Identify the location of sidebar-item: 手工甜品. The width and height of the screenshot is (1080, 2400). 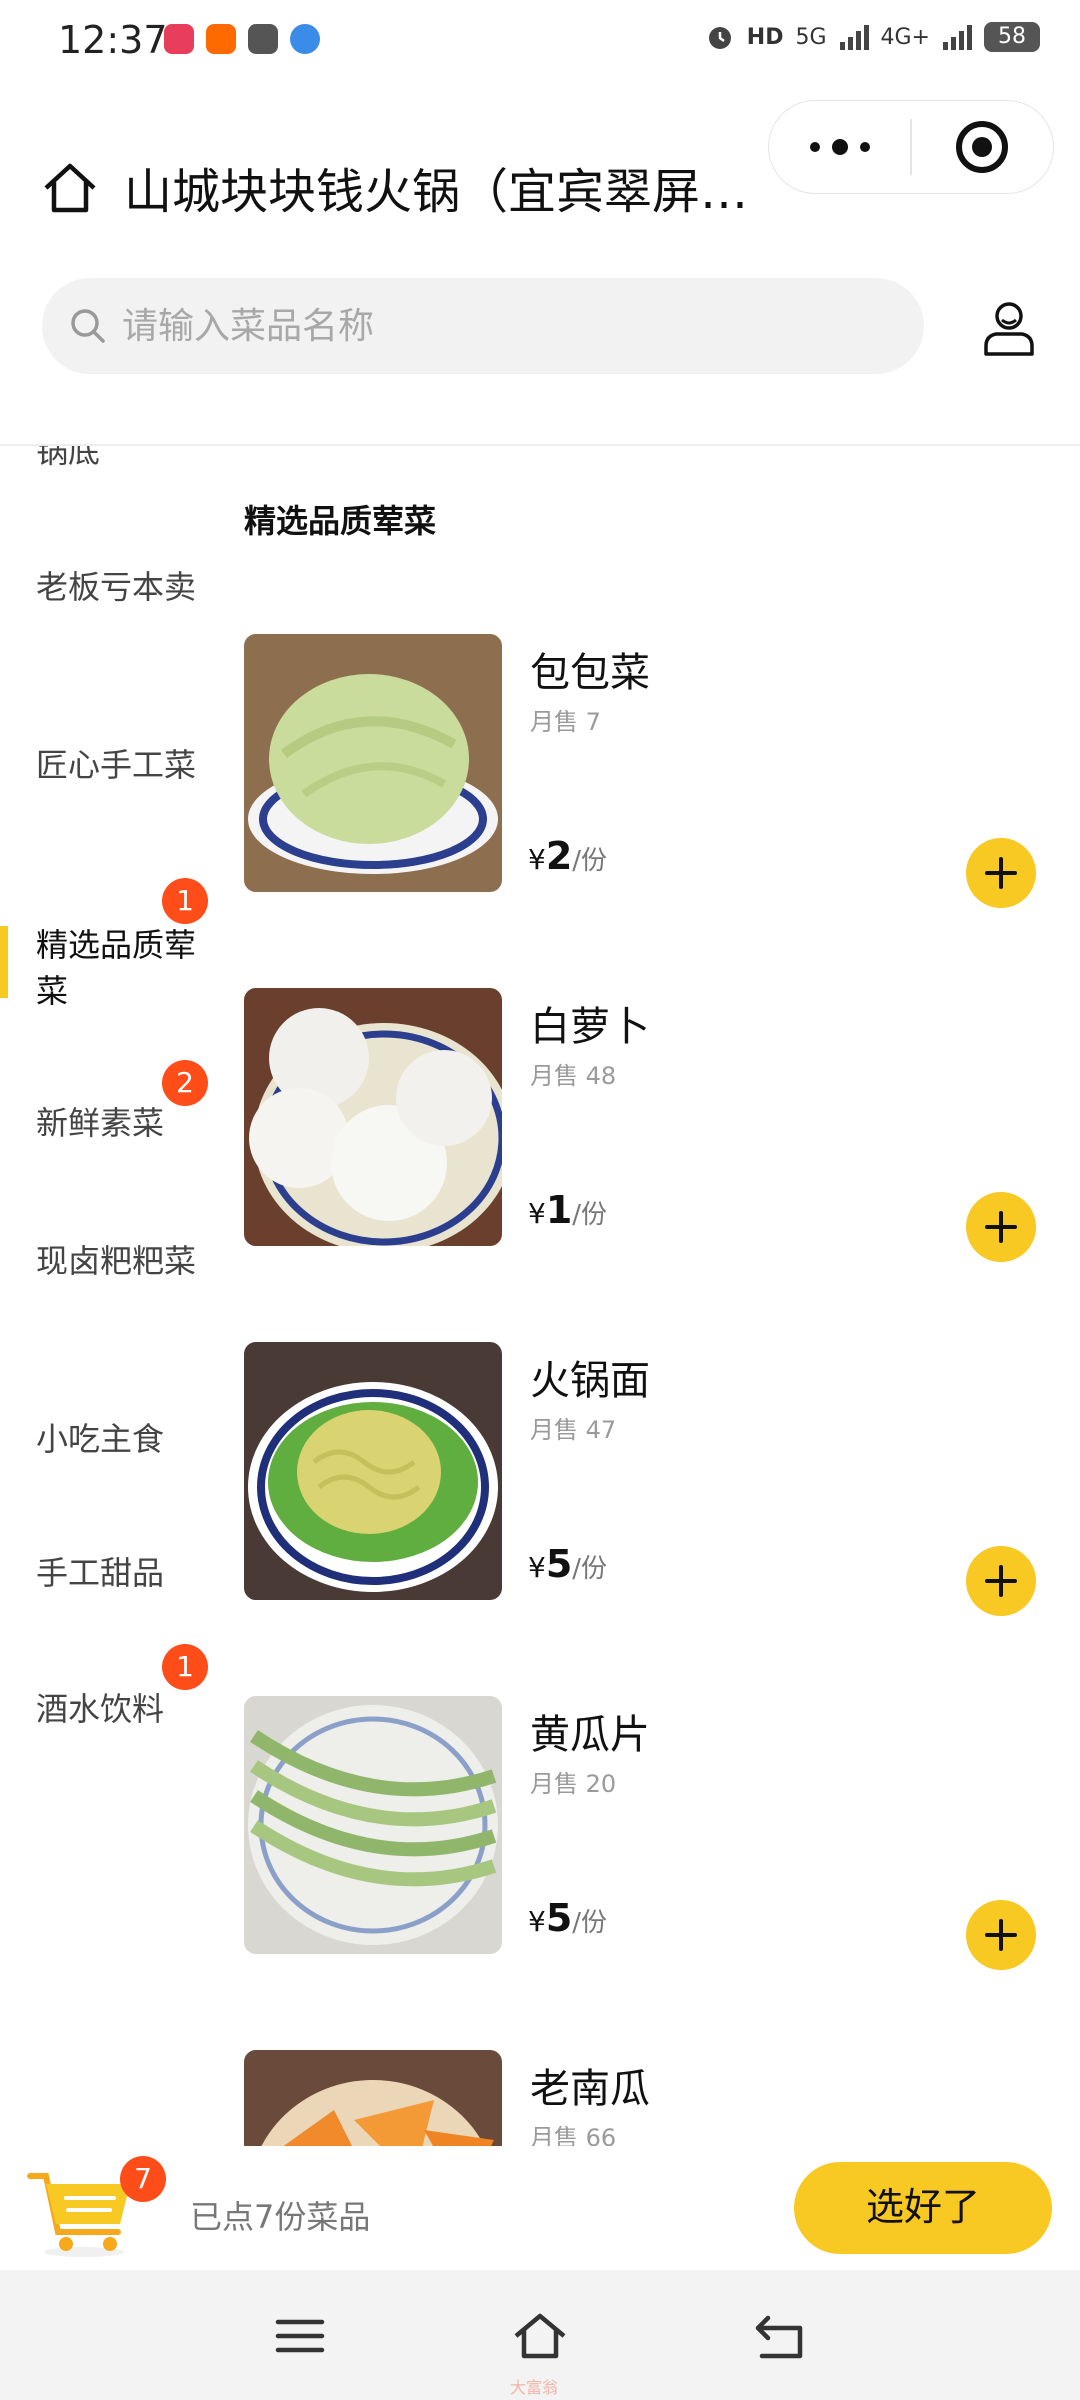
(111, 1573).